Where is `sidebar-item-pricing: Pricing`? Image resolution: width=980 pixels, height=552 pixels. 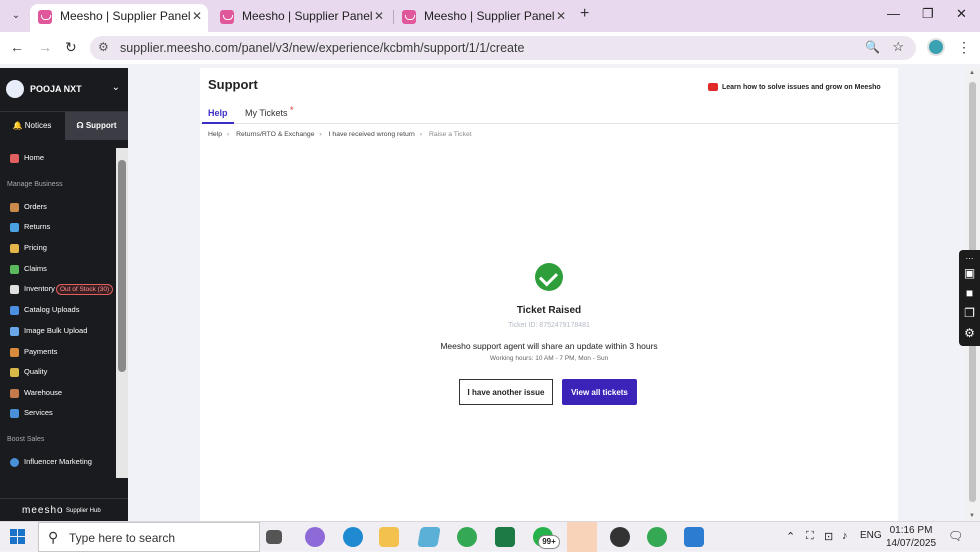 sidebar-item-pricing: Pricing is located at coordinates (58, 248).